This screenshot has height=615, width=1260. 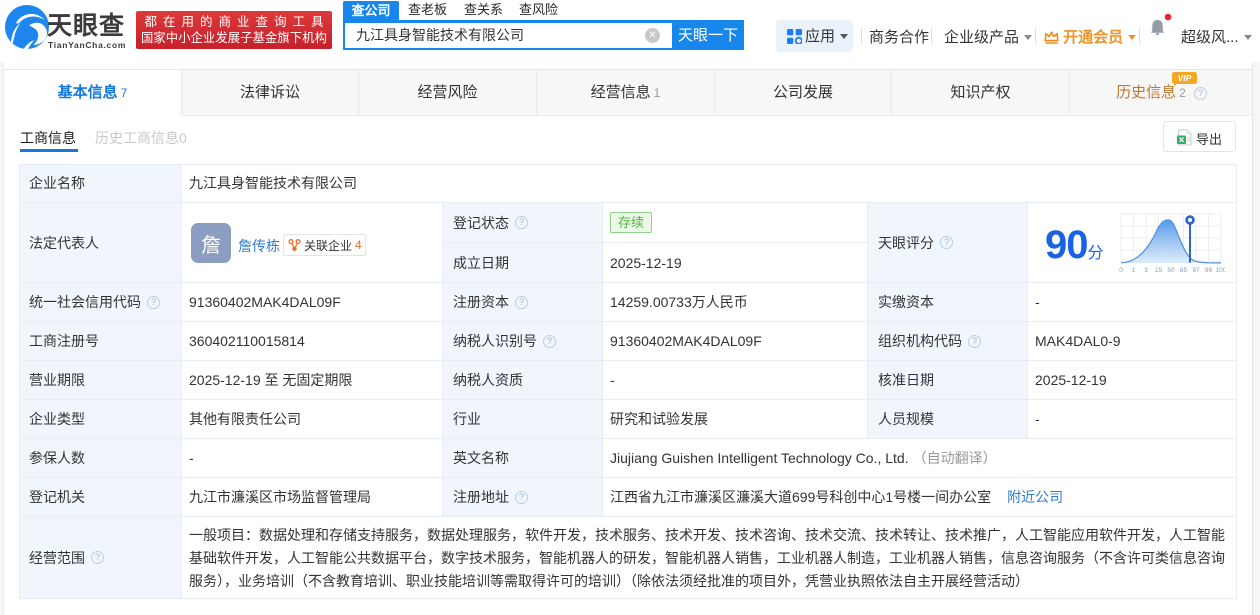 What do you see at coordinates (1159, 270) in the screenshot?
I see `svg-text: 15` at bounding box center [1159, 270].